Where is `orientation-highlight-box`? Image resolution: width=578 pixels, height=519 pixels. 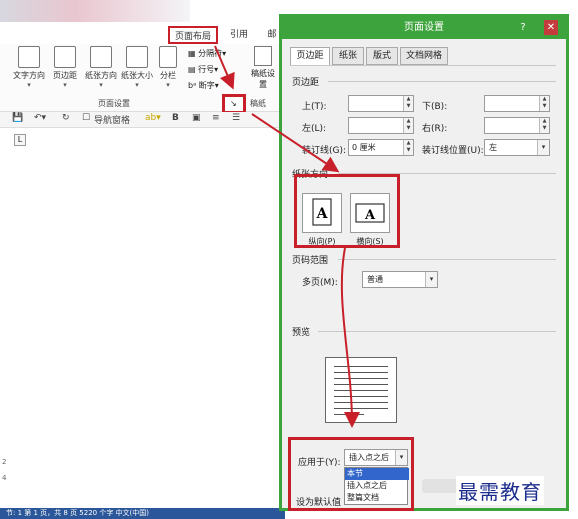
orientation-highlight-box is located at coordinates (347, 211).